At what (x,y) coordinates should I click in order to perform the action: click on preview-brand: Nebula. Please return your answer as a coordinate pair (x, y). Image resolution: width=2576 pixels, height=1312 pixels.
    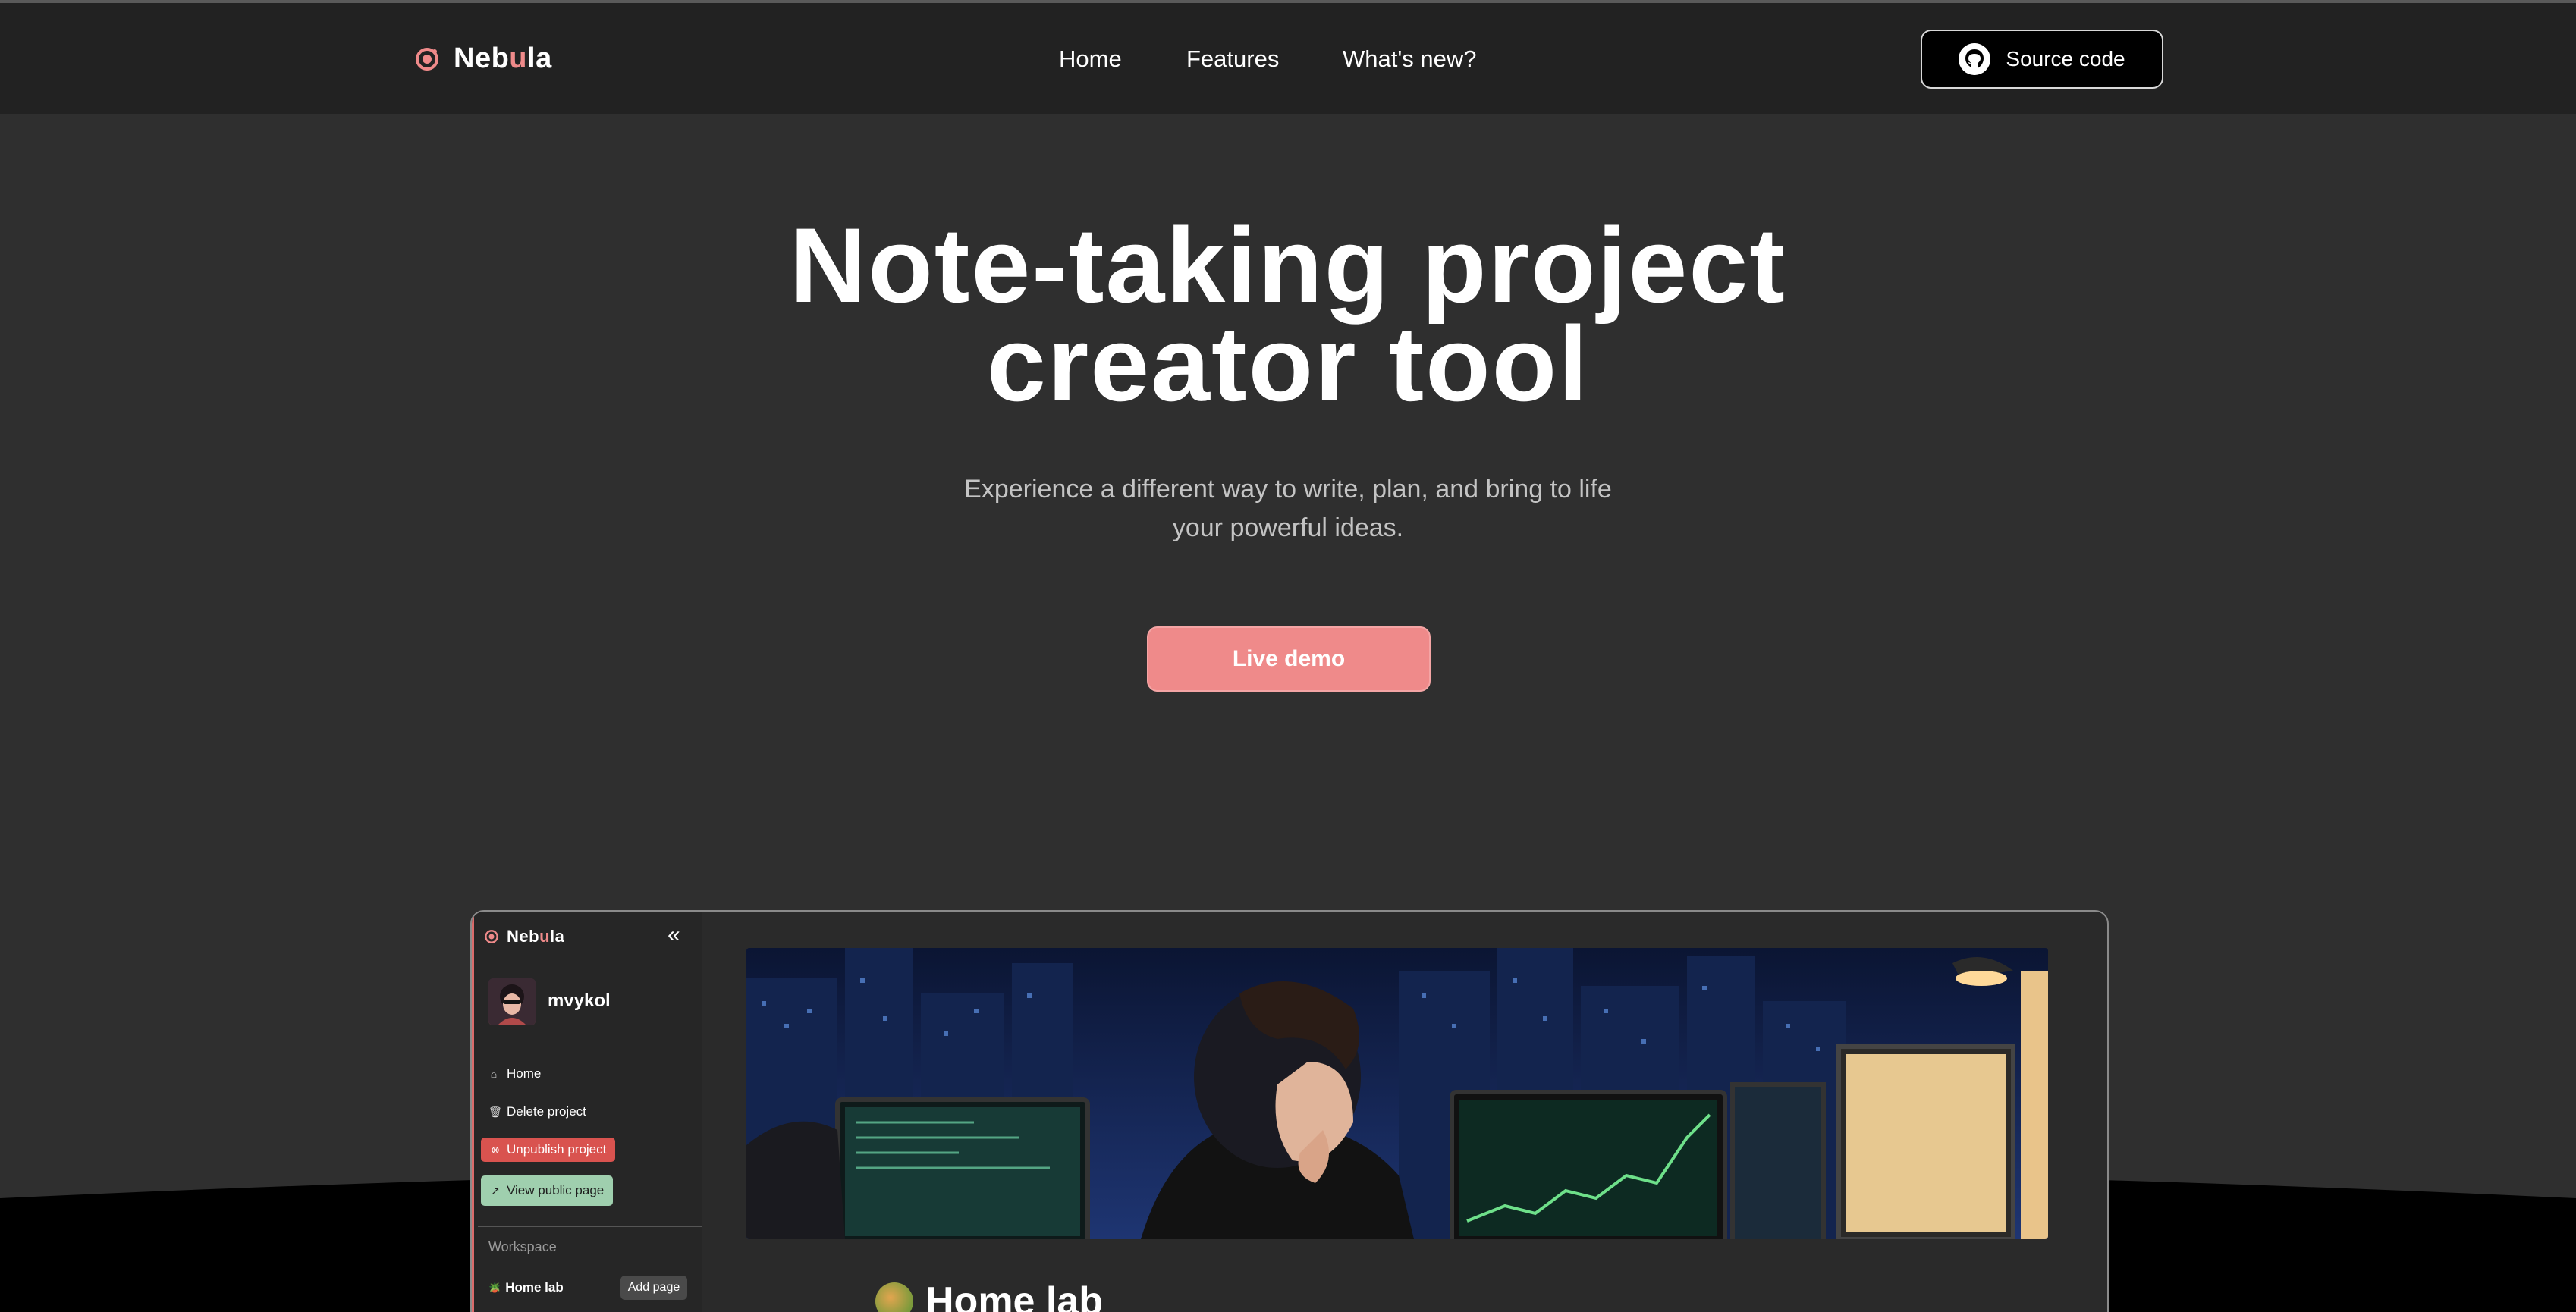
    Looking at the image, I should click on (524, 936).